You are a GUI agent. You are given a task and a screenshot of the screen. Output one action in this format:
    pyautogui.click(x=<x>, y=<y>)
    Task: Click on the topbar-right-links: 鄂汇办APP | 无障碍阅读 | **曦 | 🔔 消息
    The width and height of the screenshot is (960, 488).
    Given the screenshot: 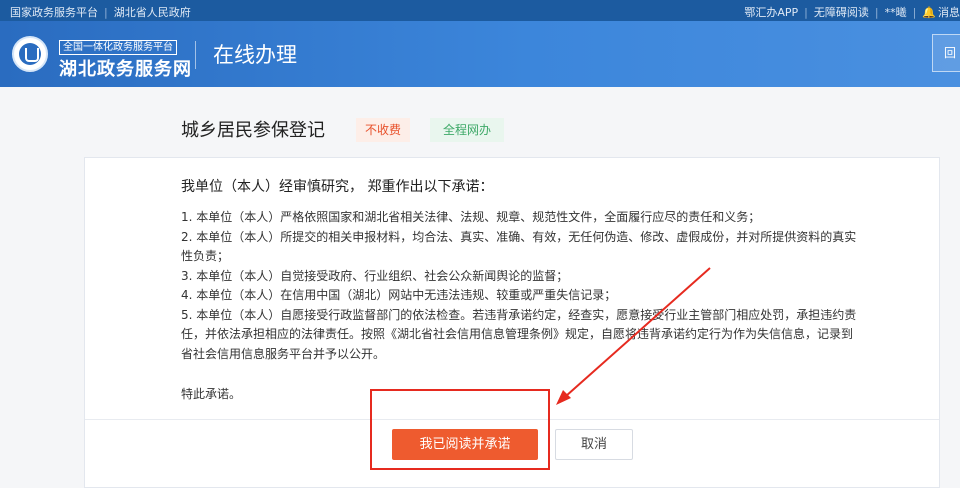 What is the action you would take?
    pyautogui.click(x=852, y=12)
    